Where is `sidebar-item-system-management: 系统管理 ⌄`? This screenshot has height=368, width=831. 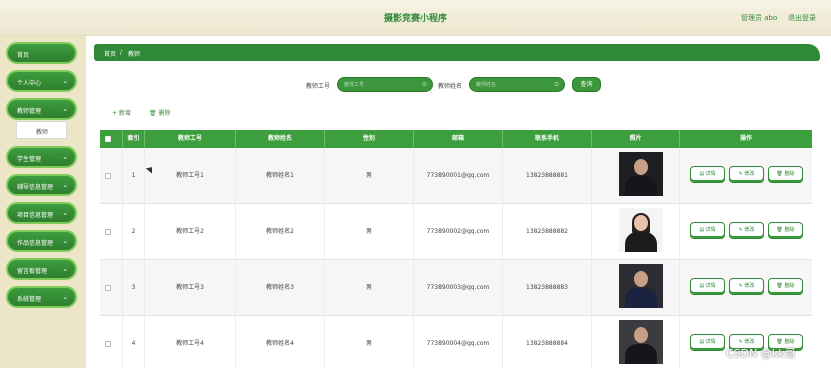
sidebar-item-system-management: 系统管理 ⌄ is located at coordinates (41, 297).